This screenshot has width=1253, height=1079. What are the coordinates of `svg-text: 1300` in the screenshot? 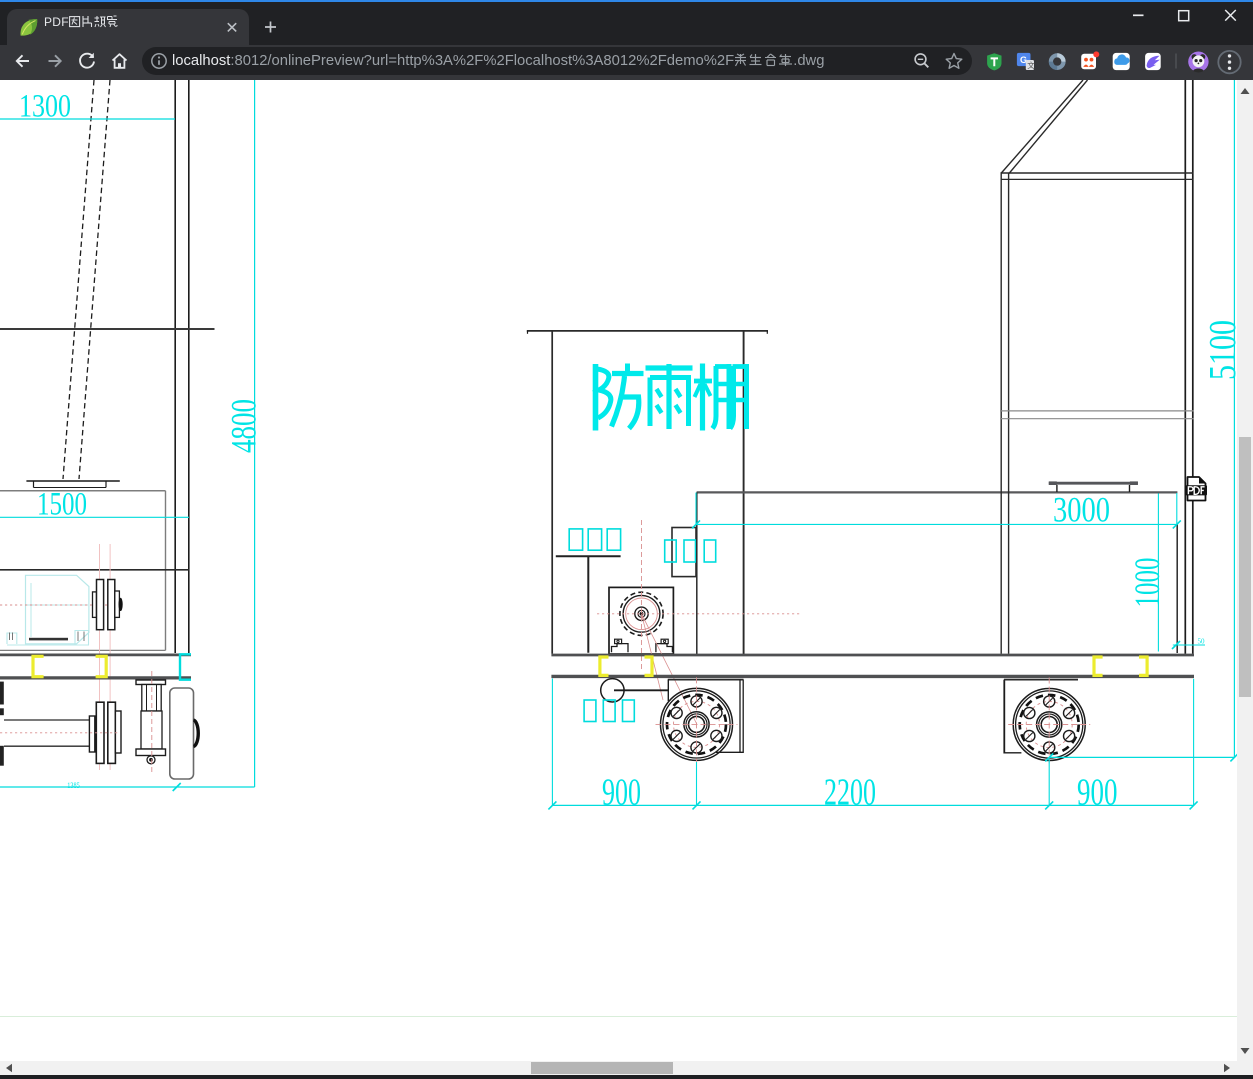 It's located at (45, 107).